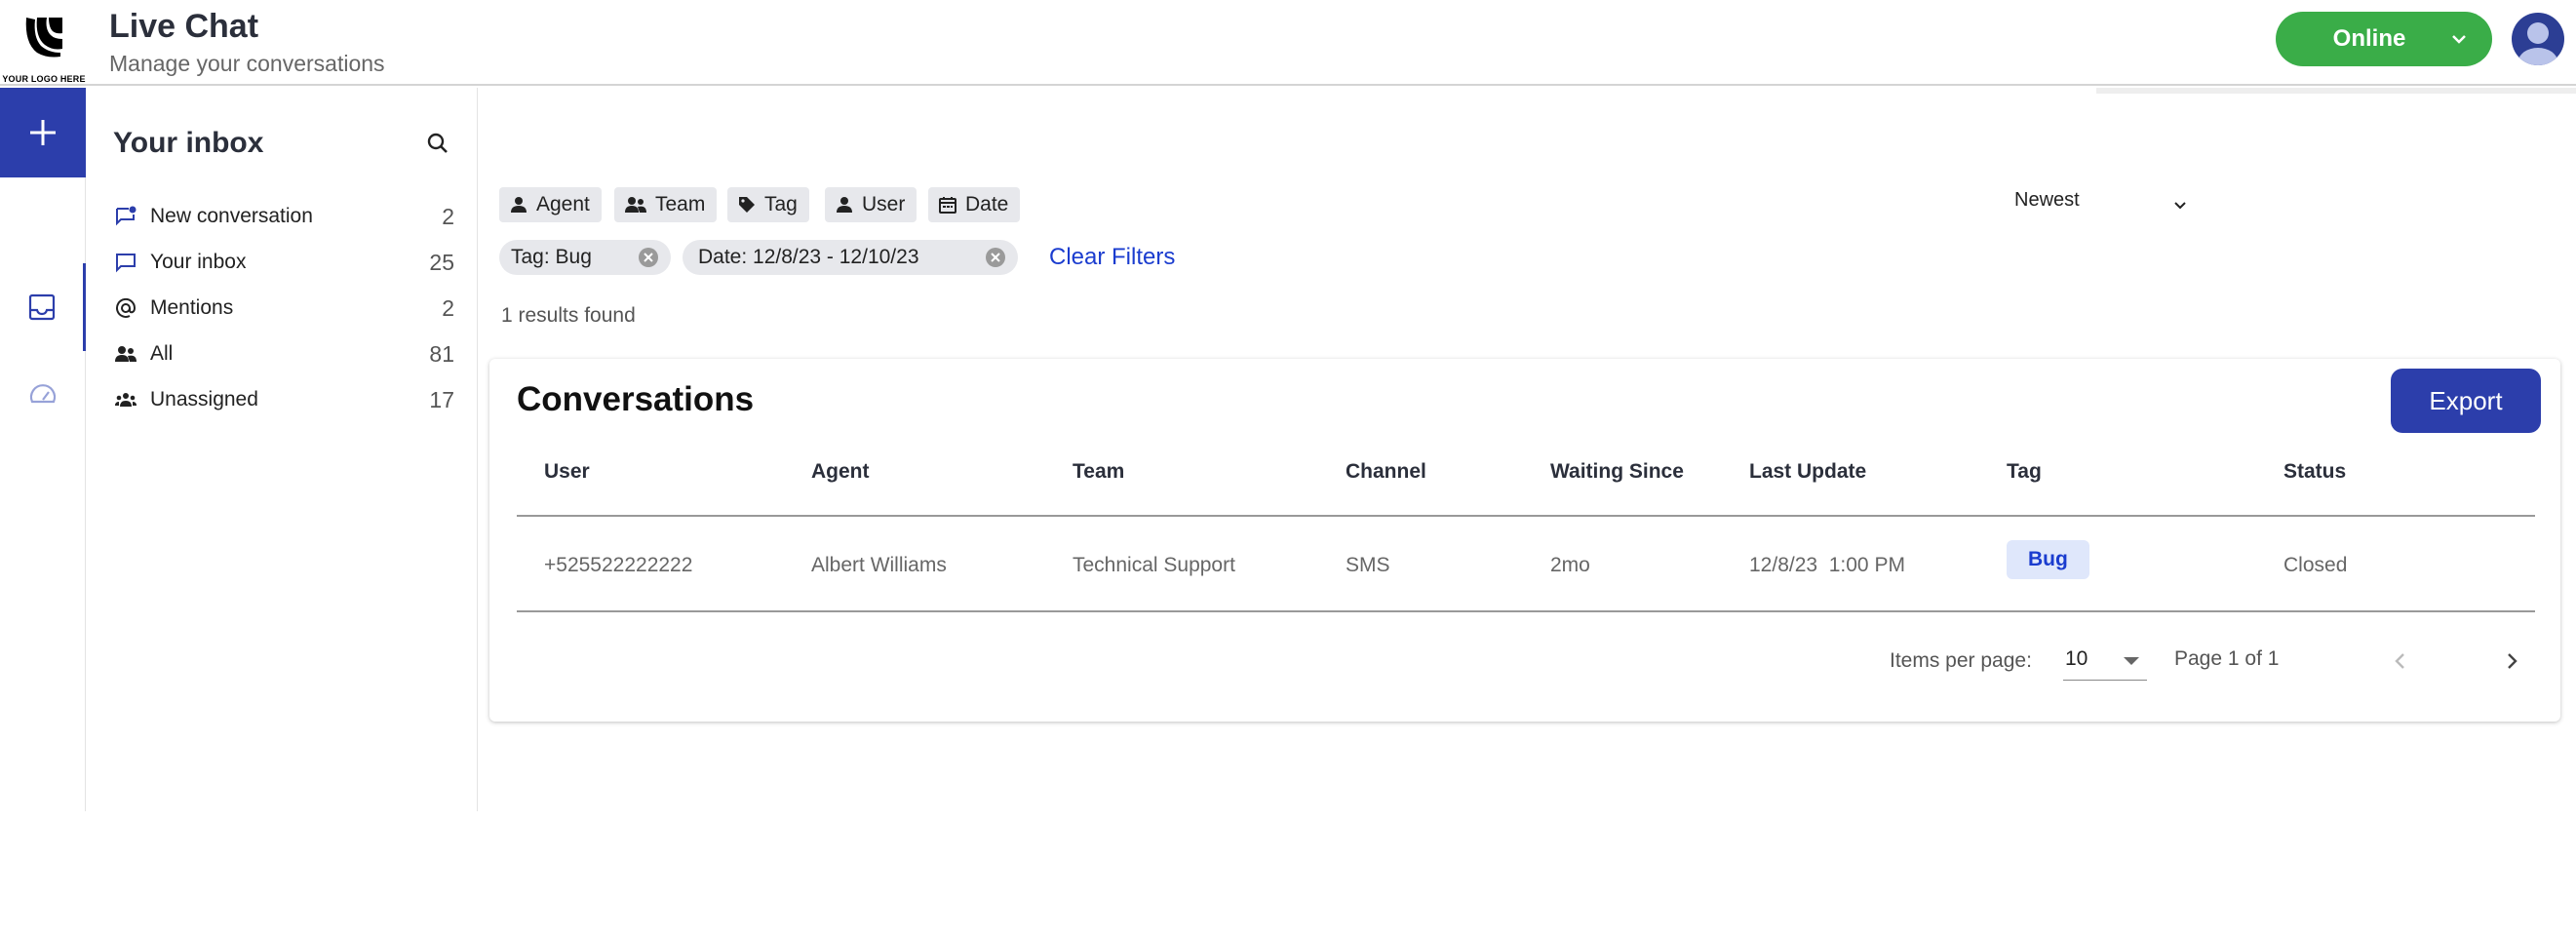 This screenshot has height=938, width=2576. I want to click on sidebar-item-unassigned: Unassigned 17, so click(283, 399).